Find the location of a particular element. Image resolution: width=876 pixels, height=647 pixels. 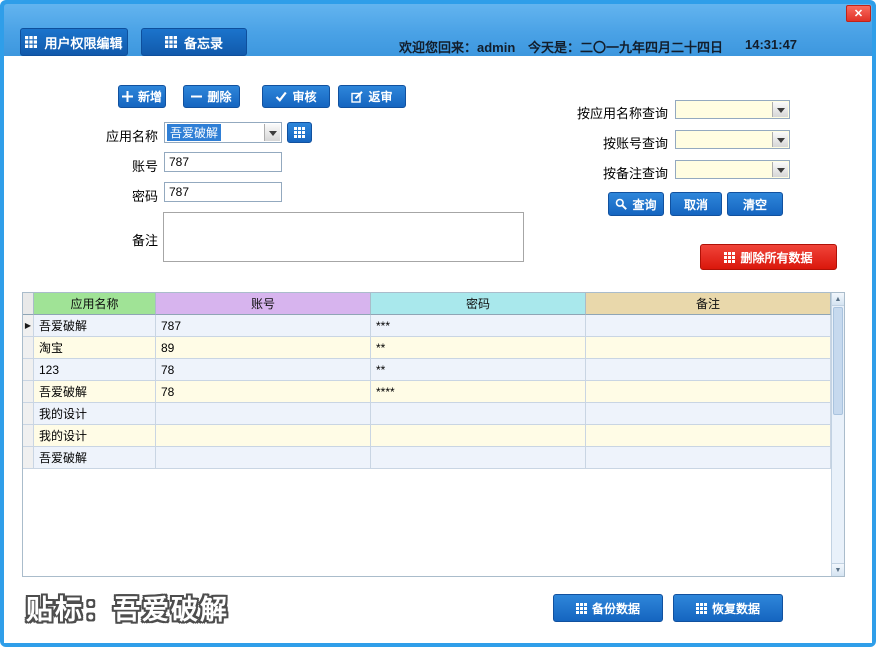

table-row: ▶ 吾爱破解 787 *** is located at coordinates (427, 326).